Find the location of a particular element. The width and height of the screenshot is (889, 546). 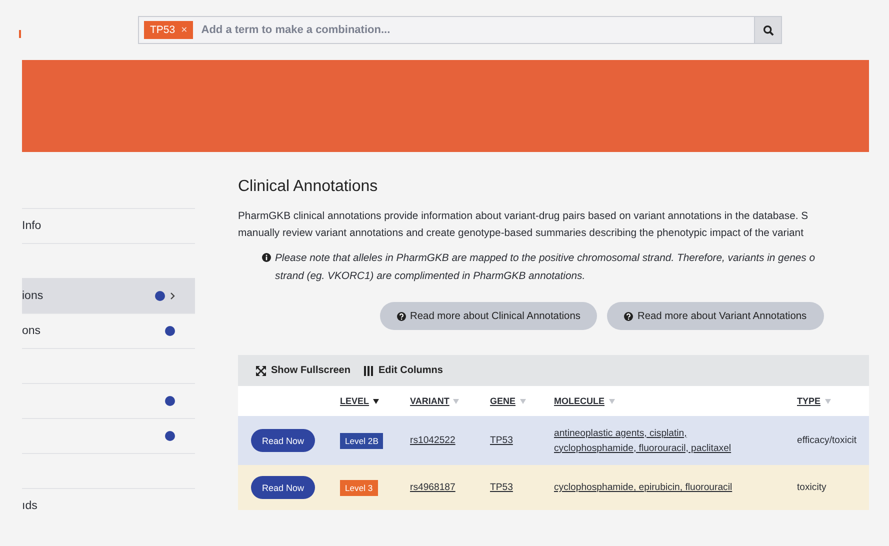

expand-icon is located at coordinates (261, 371).